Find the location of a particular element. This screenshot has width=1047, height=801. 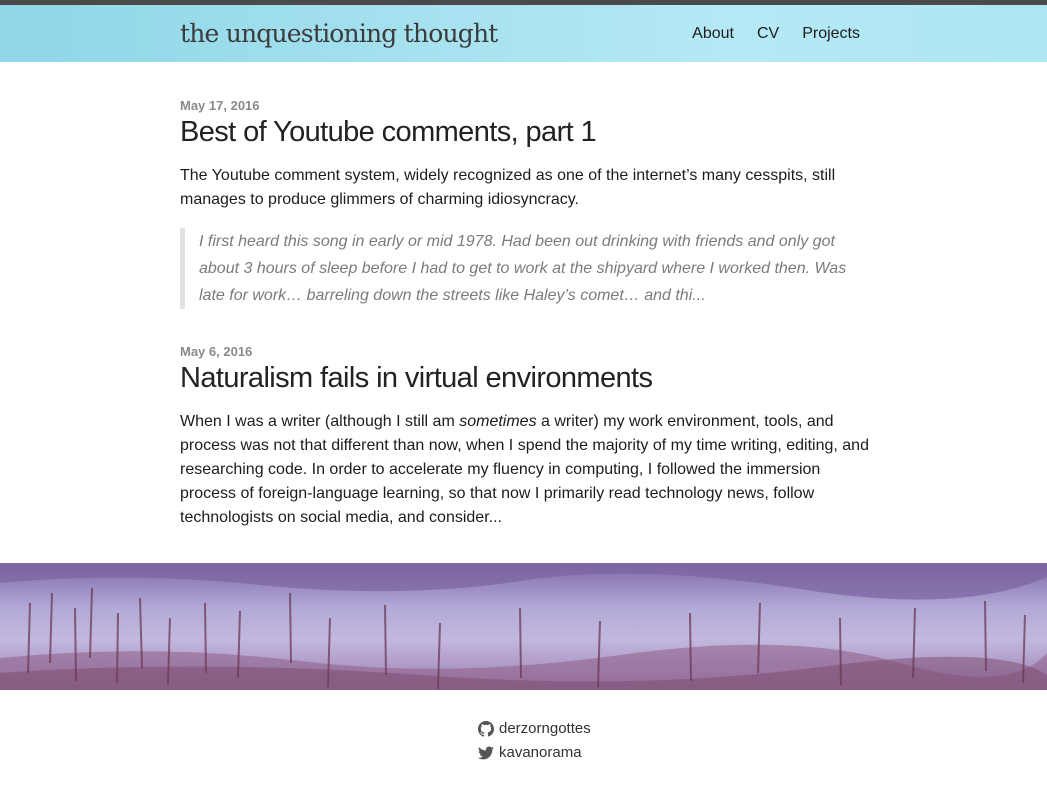

twitter-icon is located at coordinates (486, 753).